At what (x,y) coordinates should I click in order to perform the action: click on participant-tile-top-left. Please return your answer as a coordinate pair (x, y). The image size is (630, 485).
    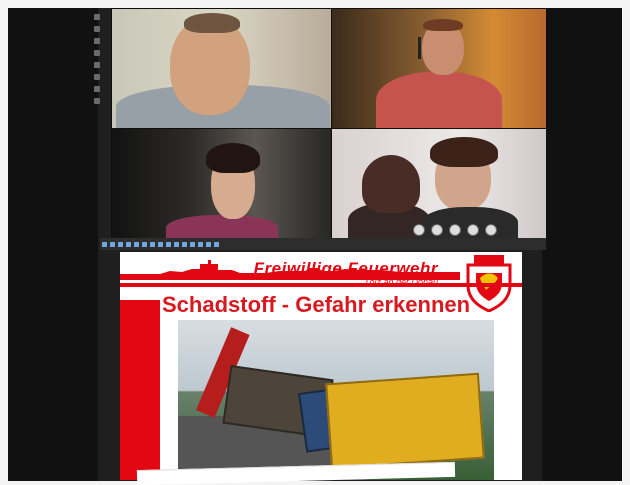
    Looking at the image, I should click on (222, 69).